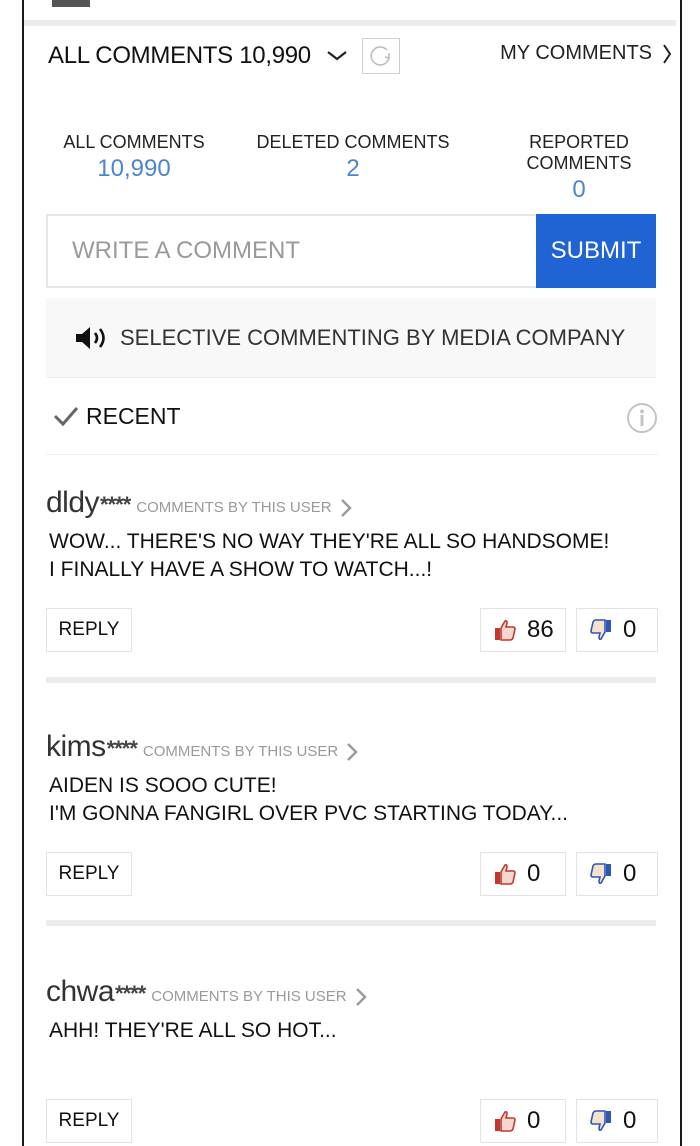 The image size is (700, 1146). Describe the element at coordinates (73, 502) in the screenshot. I see `comment-username: dldy` at that location.